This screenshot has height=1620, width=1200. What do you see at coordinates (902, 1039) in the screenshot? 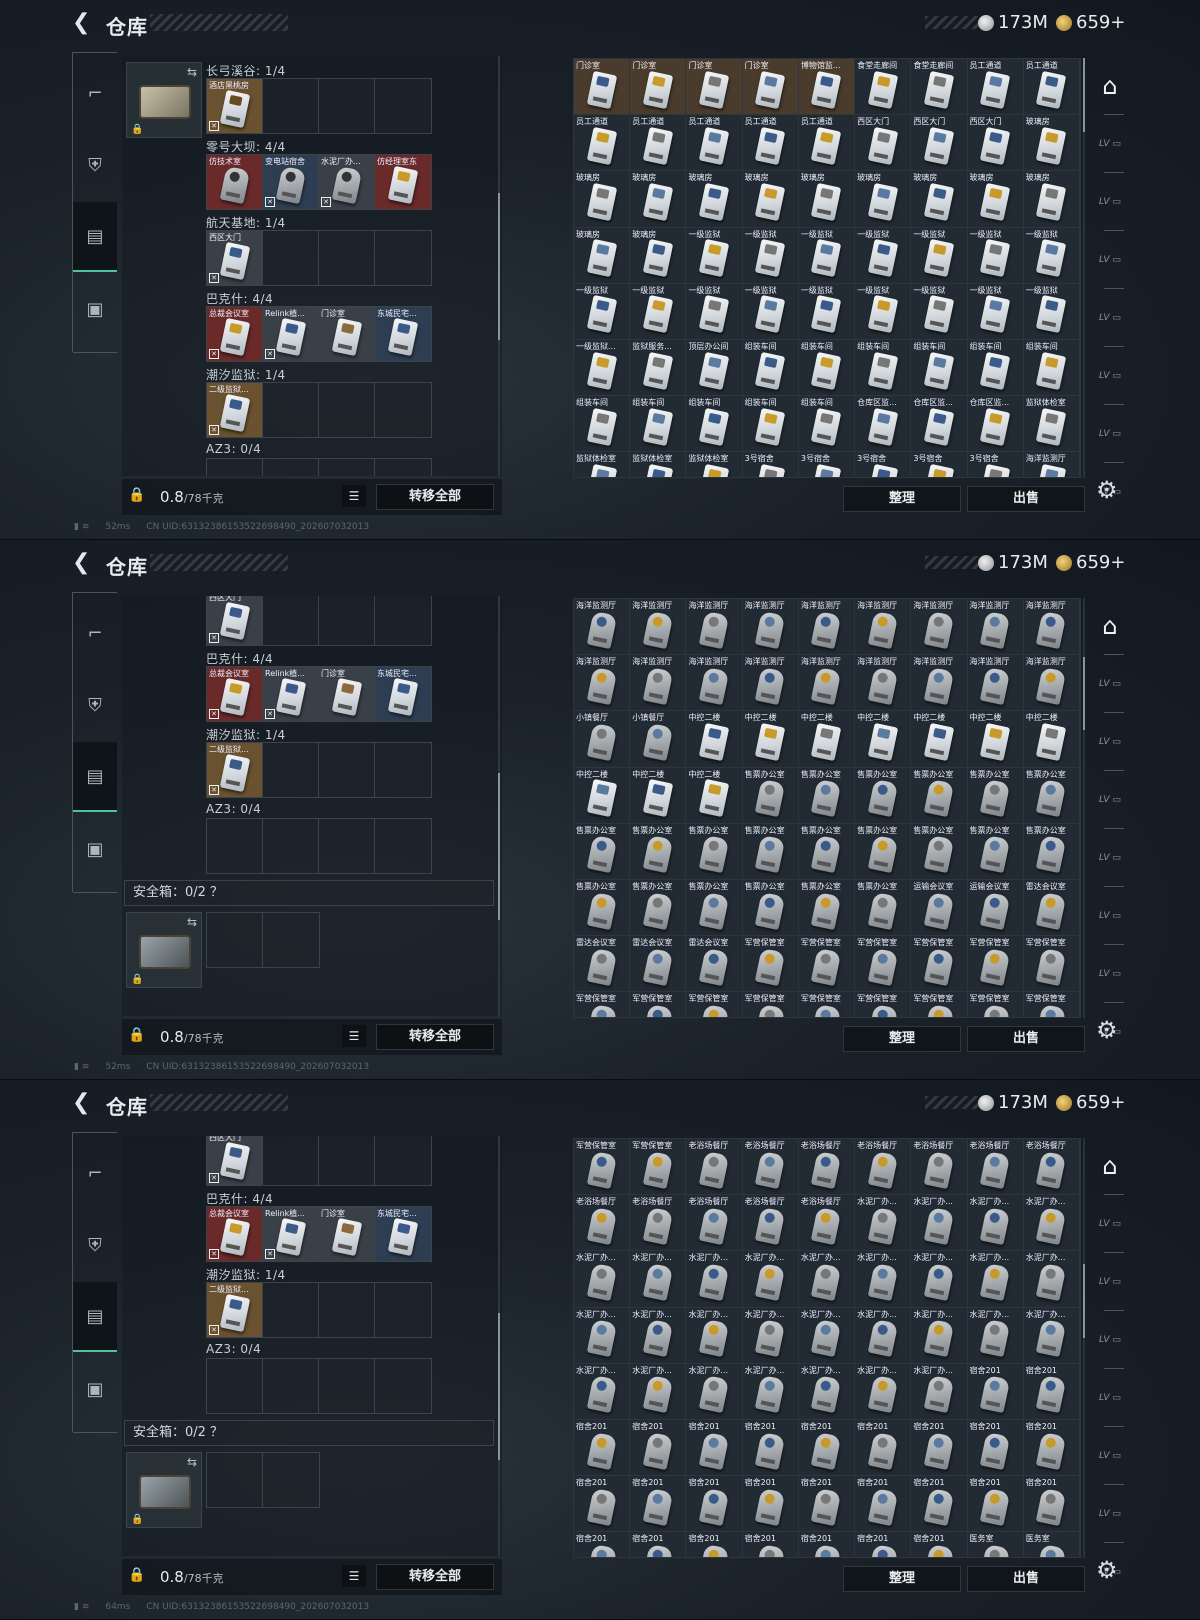
I see `sort-button: 整理` at bounding box center [902, 1039].